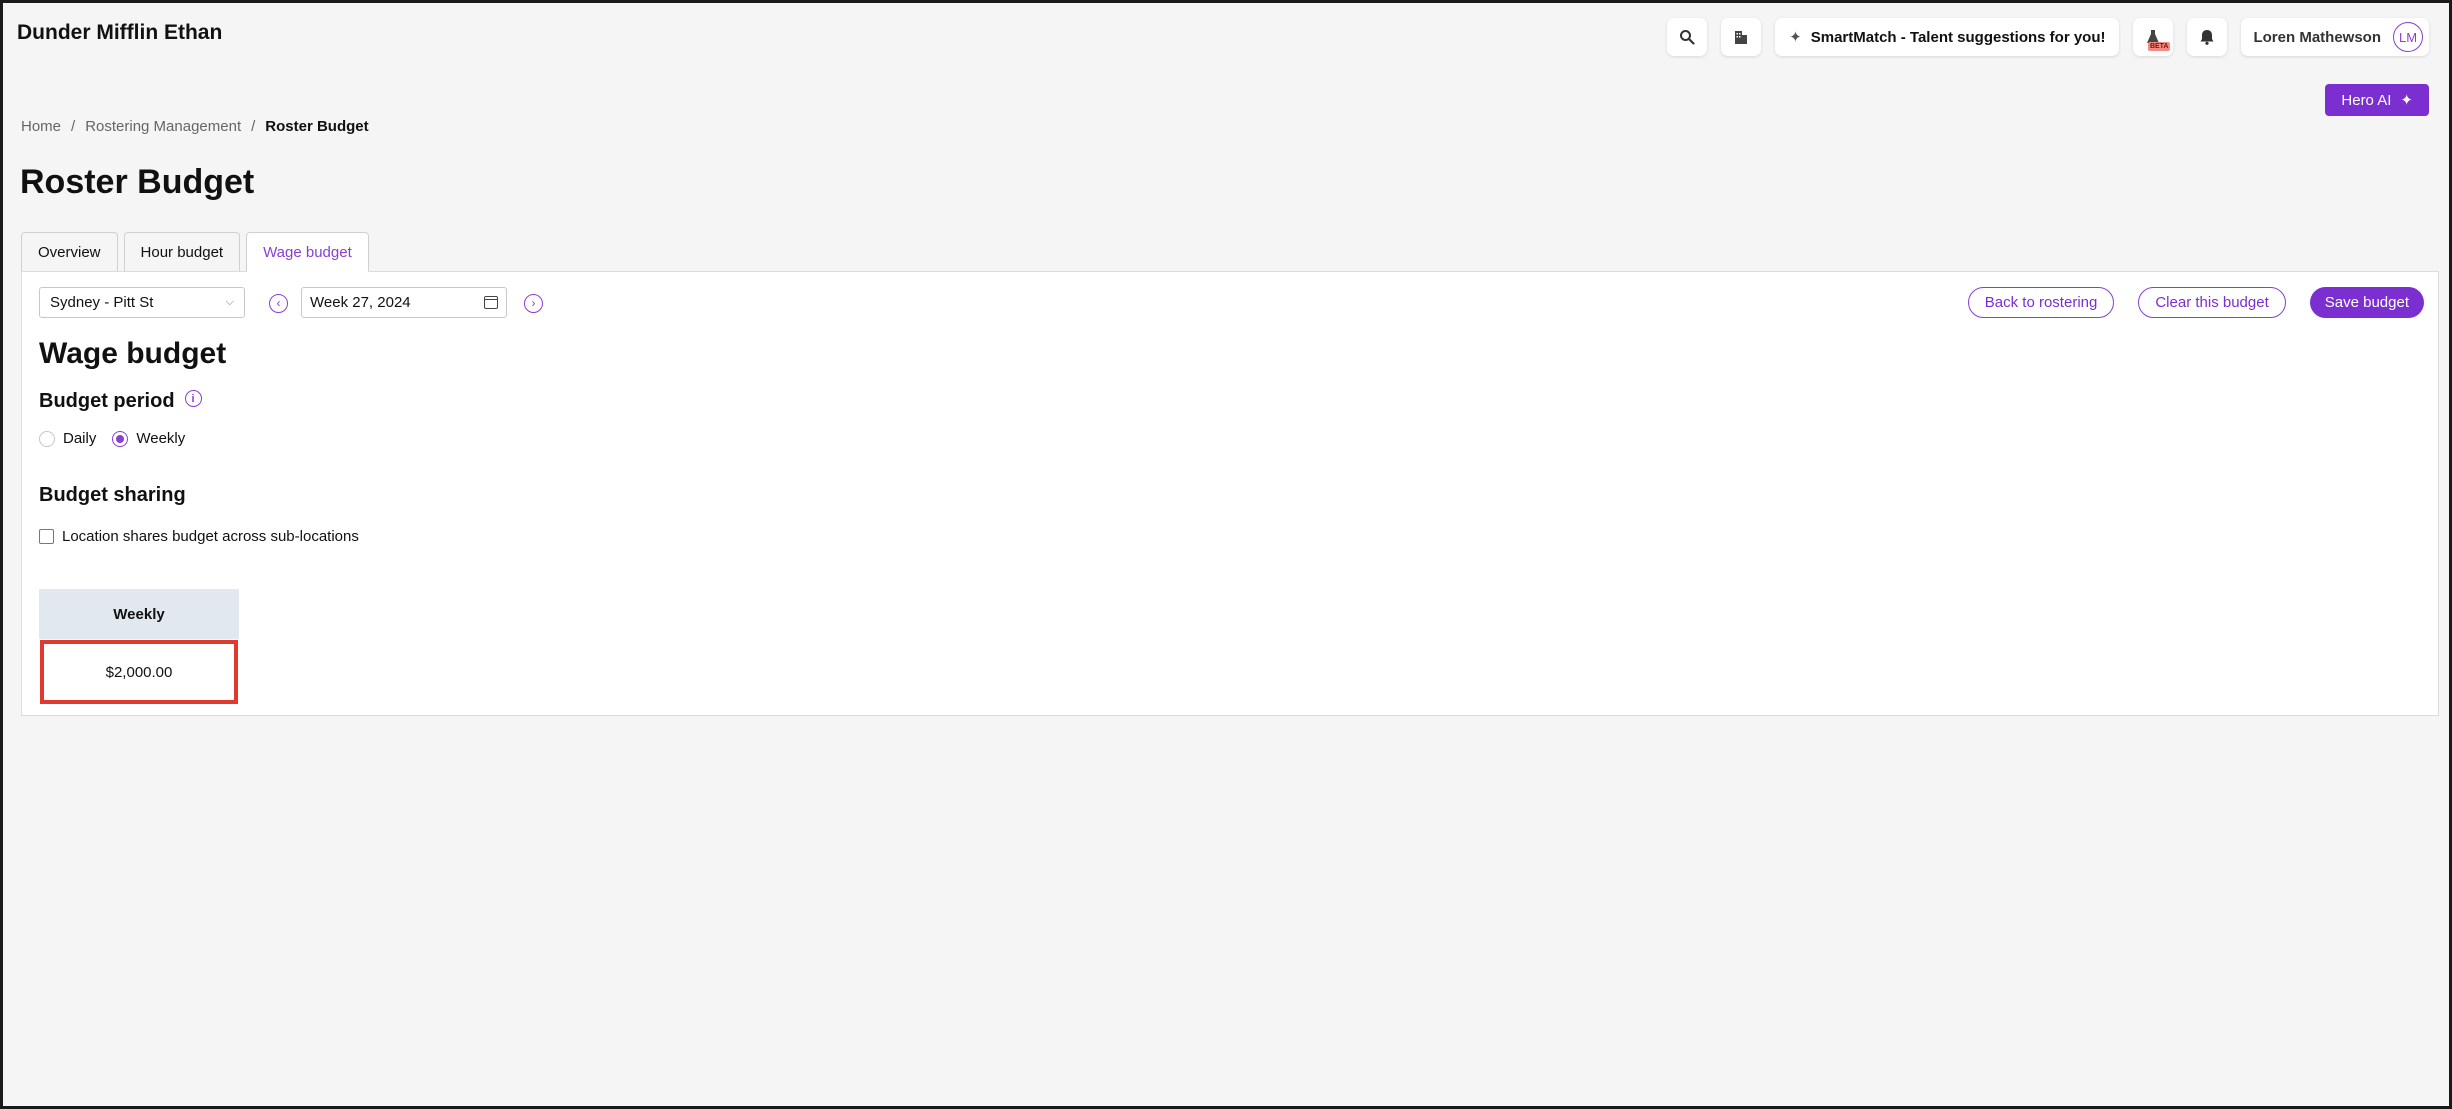 The height and width of the screenshot is (1109, 2452). I want to click on radio-daily, so click(47, 438).